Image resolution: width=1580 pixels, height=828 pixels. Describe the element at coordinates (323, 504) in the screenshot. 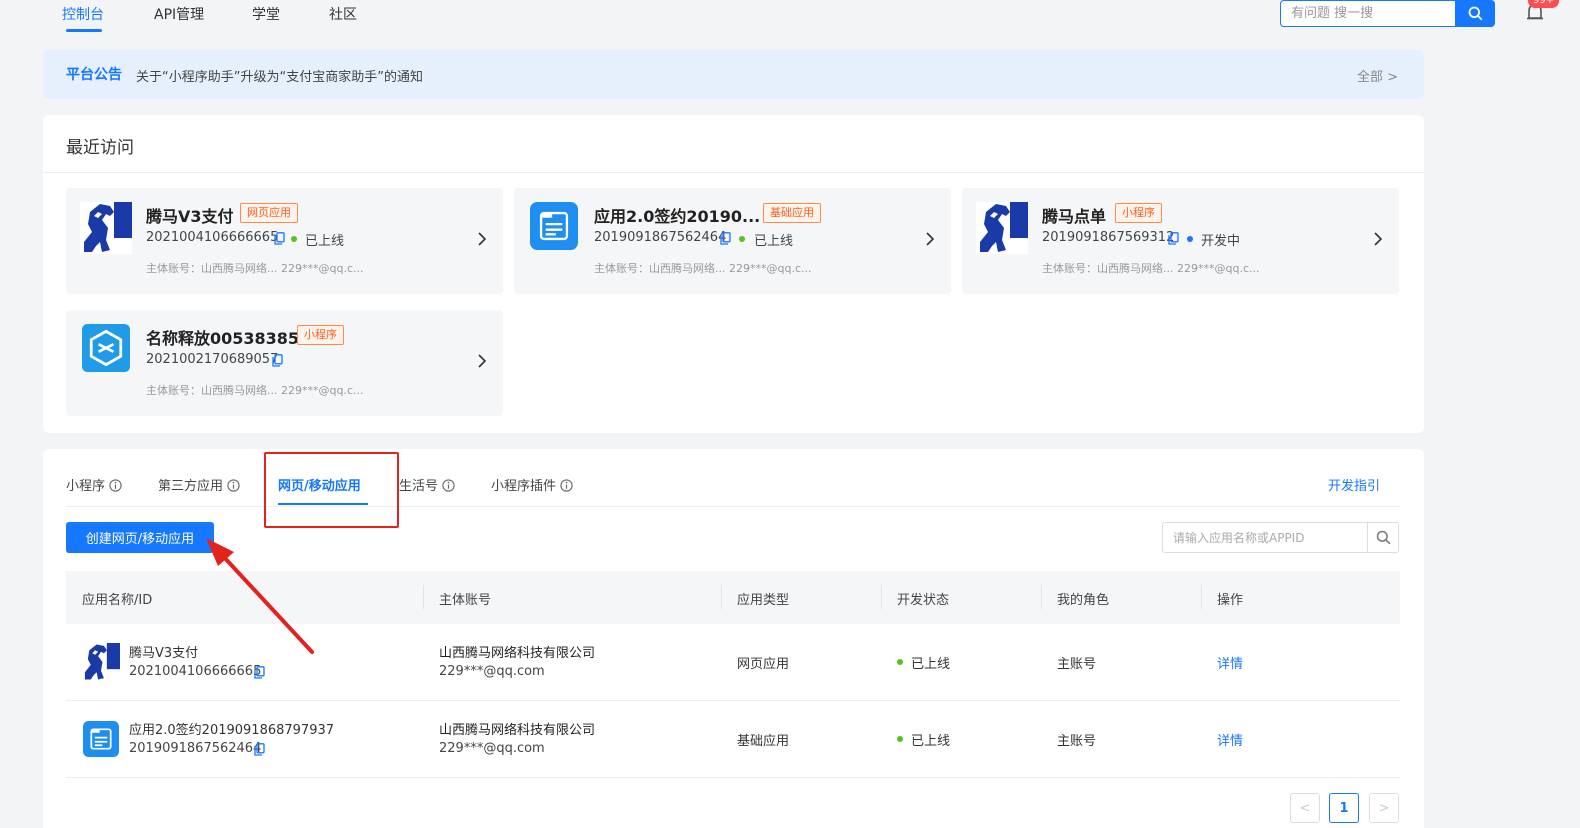

I see `active-tab-indicator` at that location.